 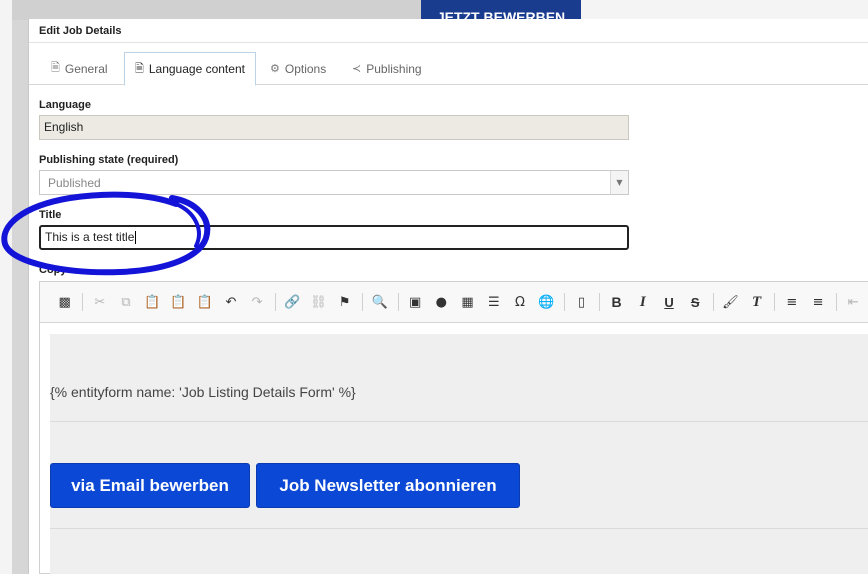 I want to click on publishing-state-select: Published ▼, so click(x=334, y=182).